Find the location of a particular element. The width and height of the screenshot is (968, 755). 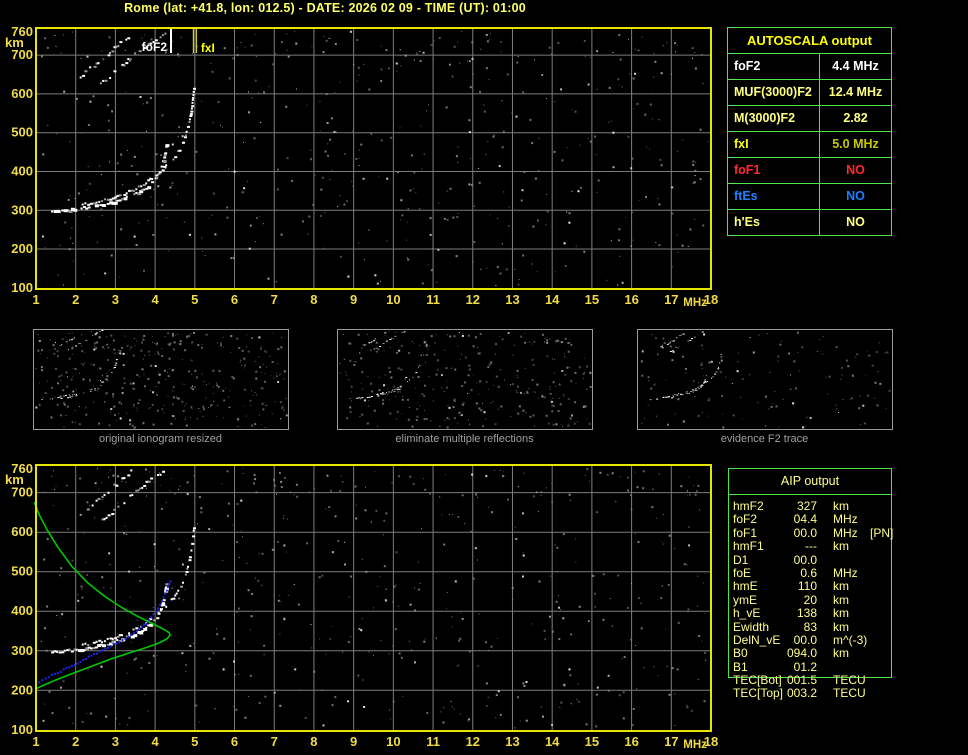

aip-param: hmE is located at coordinates (745, 586).